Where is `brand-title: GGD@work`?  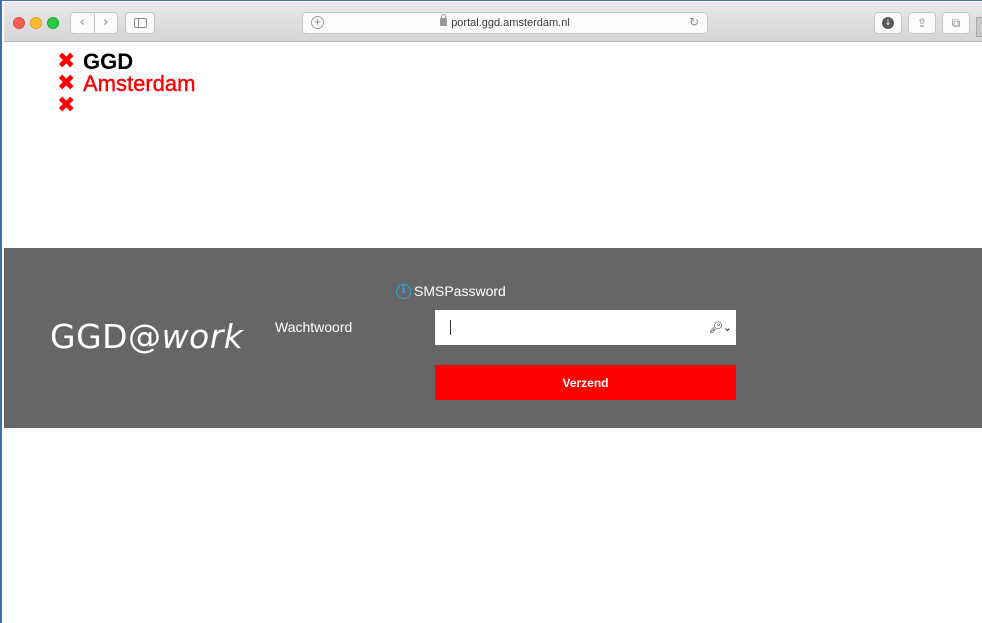 brand-title: GGD@work is located at coordinates (146, 336).